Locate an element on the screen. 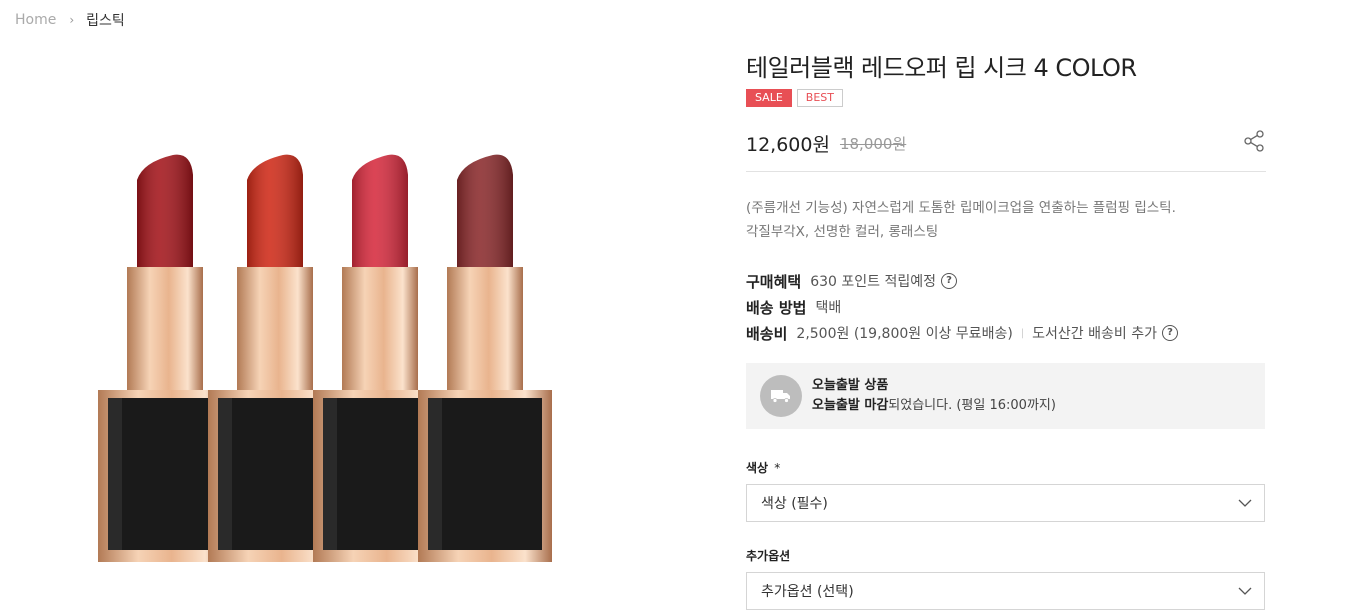  best-badge: BEST is located at coordinates (819, 98).